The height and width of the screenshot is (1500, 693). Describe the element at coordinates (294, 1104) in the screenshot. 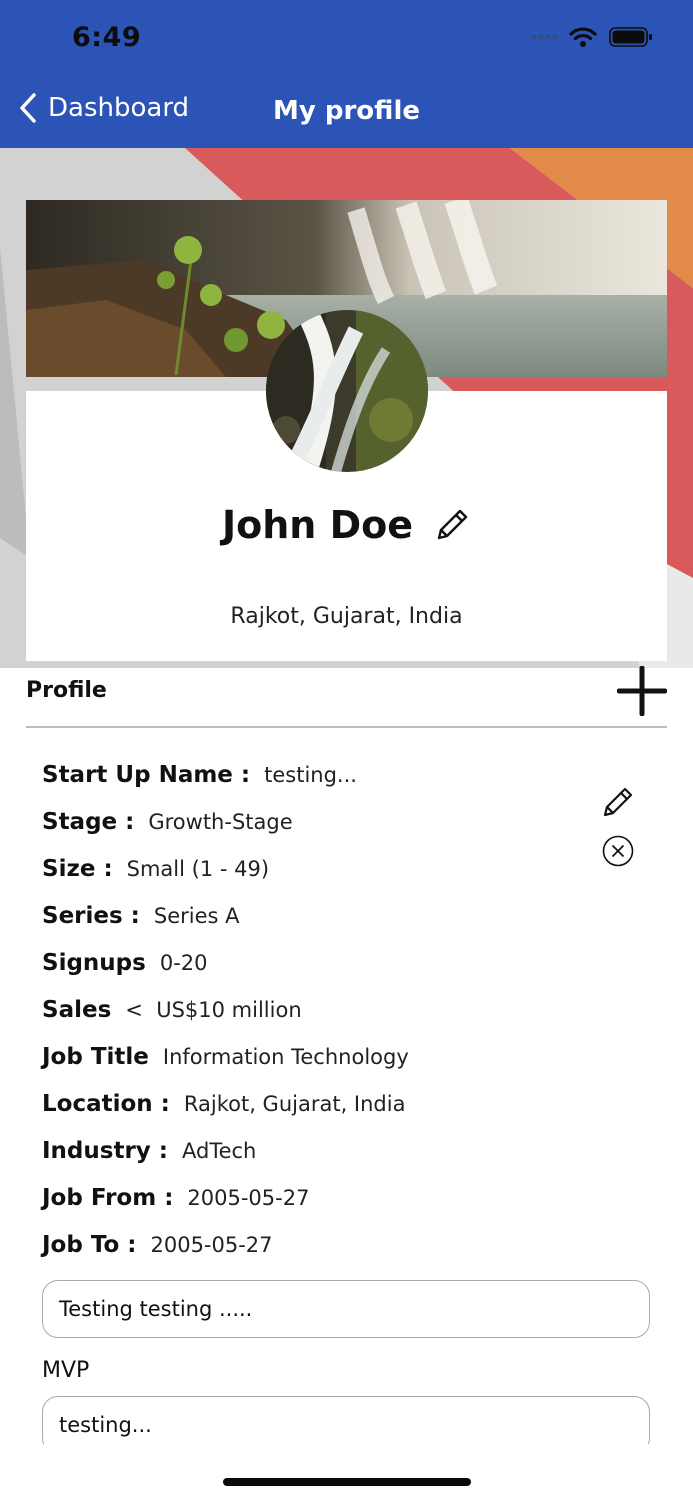

I see `field-value: Rajkot, Gujarat, India` at that location.